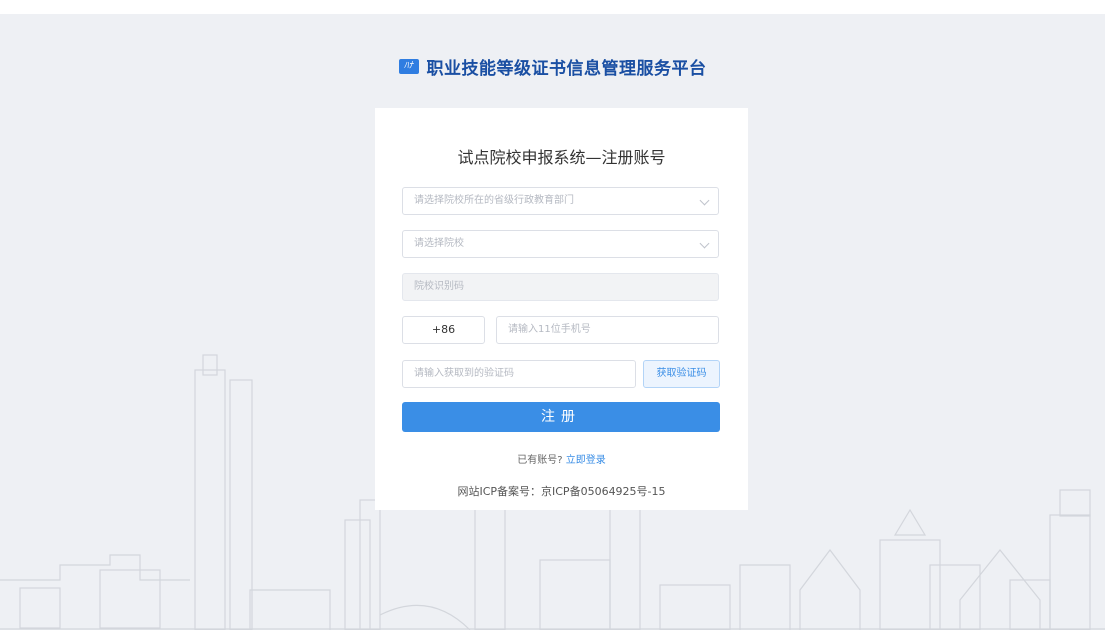 The width and height of the screenshot is (1105, 630). I want to click on icp-record: 网站ICP备案号：京ICP备05064925号-15, so click(561, 491).